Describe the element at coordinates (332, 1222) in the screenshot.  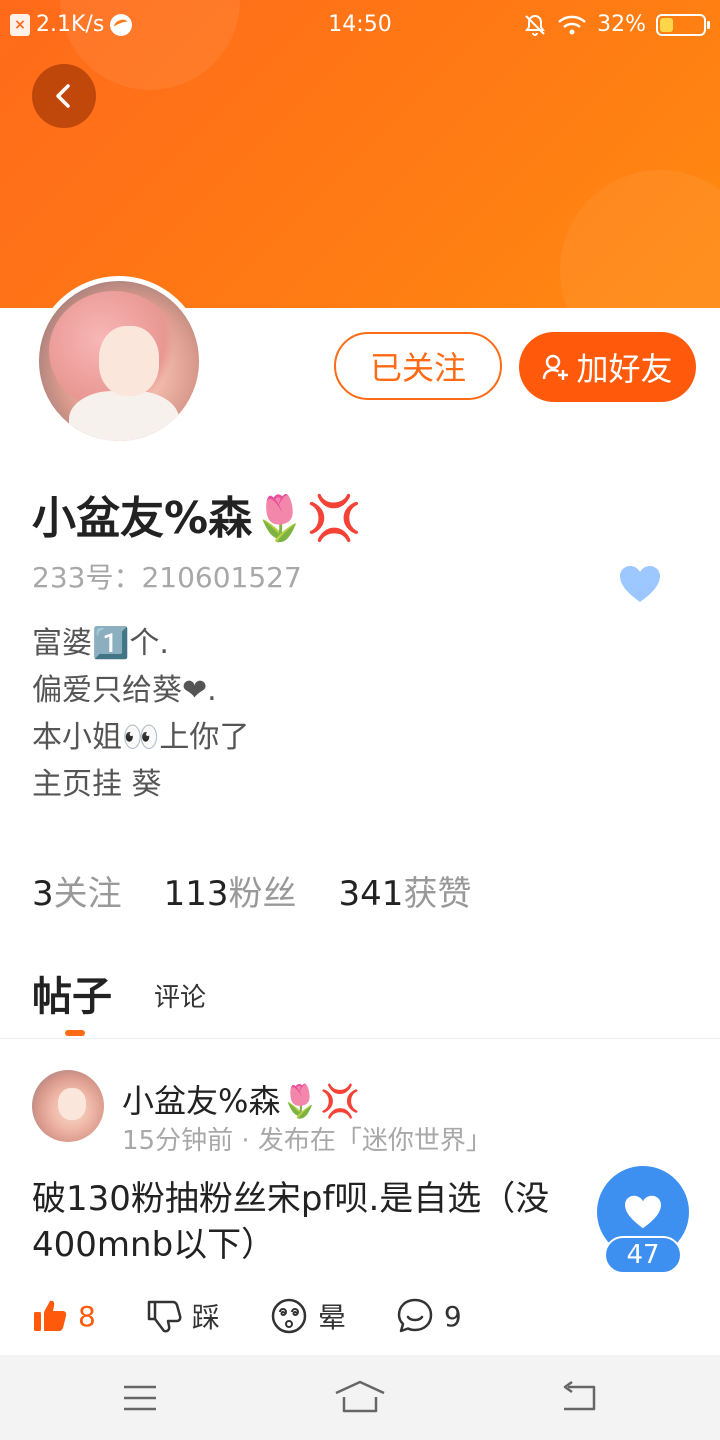
I see `post-text: 破130粉抽粉丝宋pf呗.是自选（没400mnb以下）` at that location.